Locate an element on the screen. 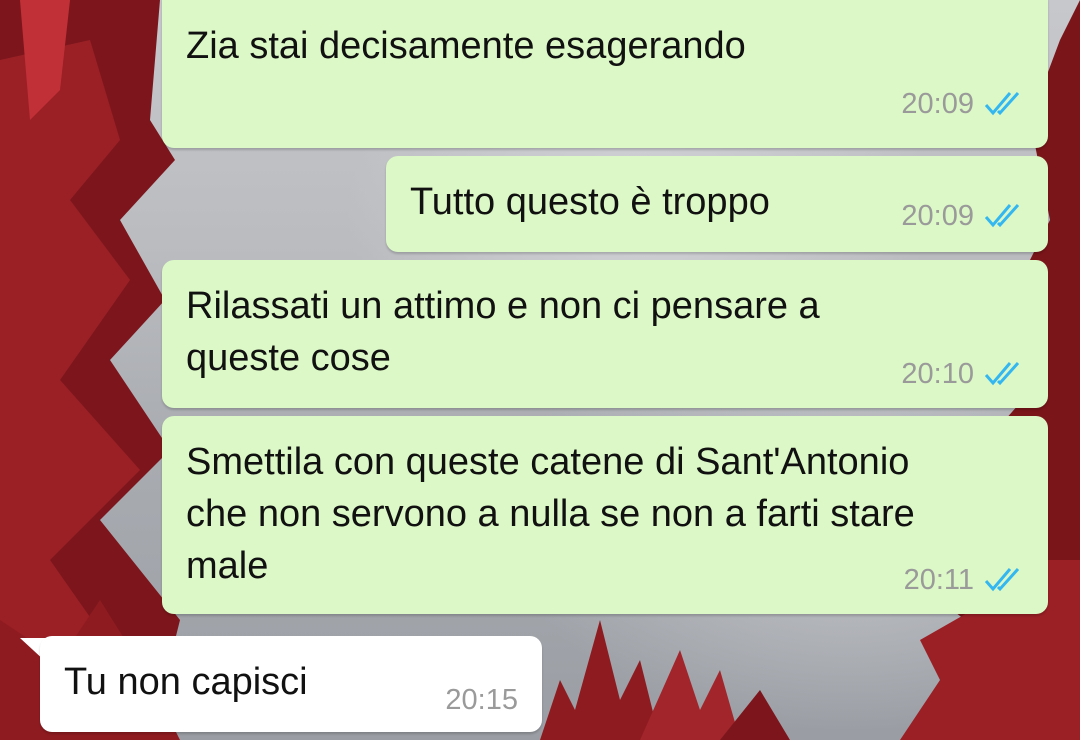  message-text: Tutto questo è troppo is located at coordinates (590, 202).